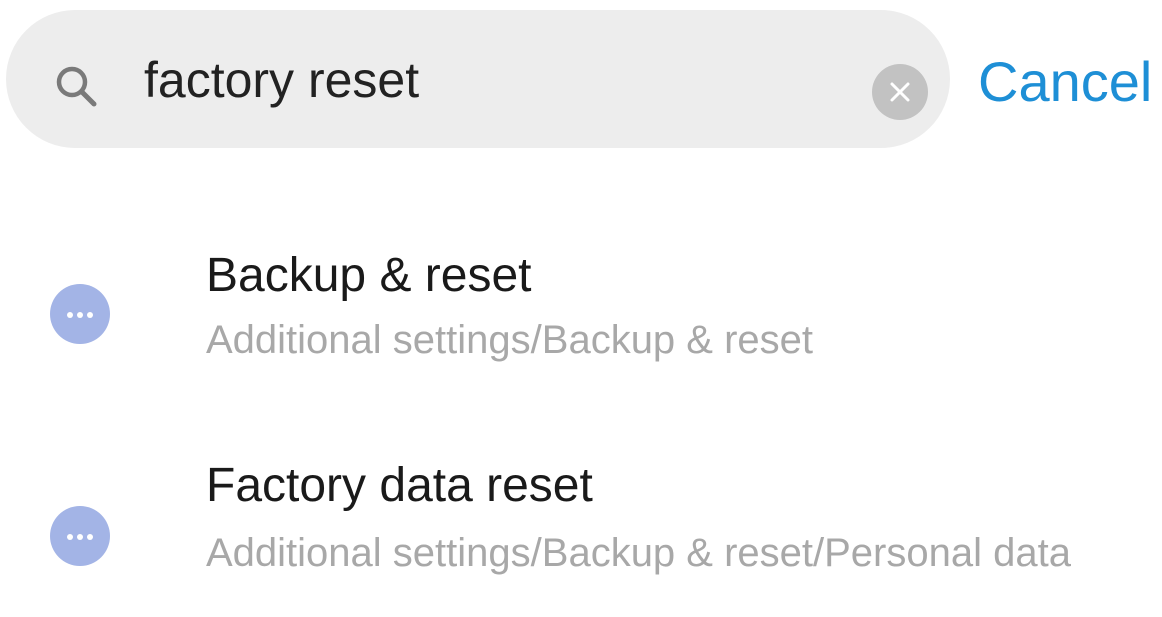 The width and height of the screenshot is (1162, 617). What do you see at coordinates (399, 485) in the screenshot?
I see `result-title: Factory data reset` at bounding box center [399, 485].